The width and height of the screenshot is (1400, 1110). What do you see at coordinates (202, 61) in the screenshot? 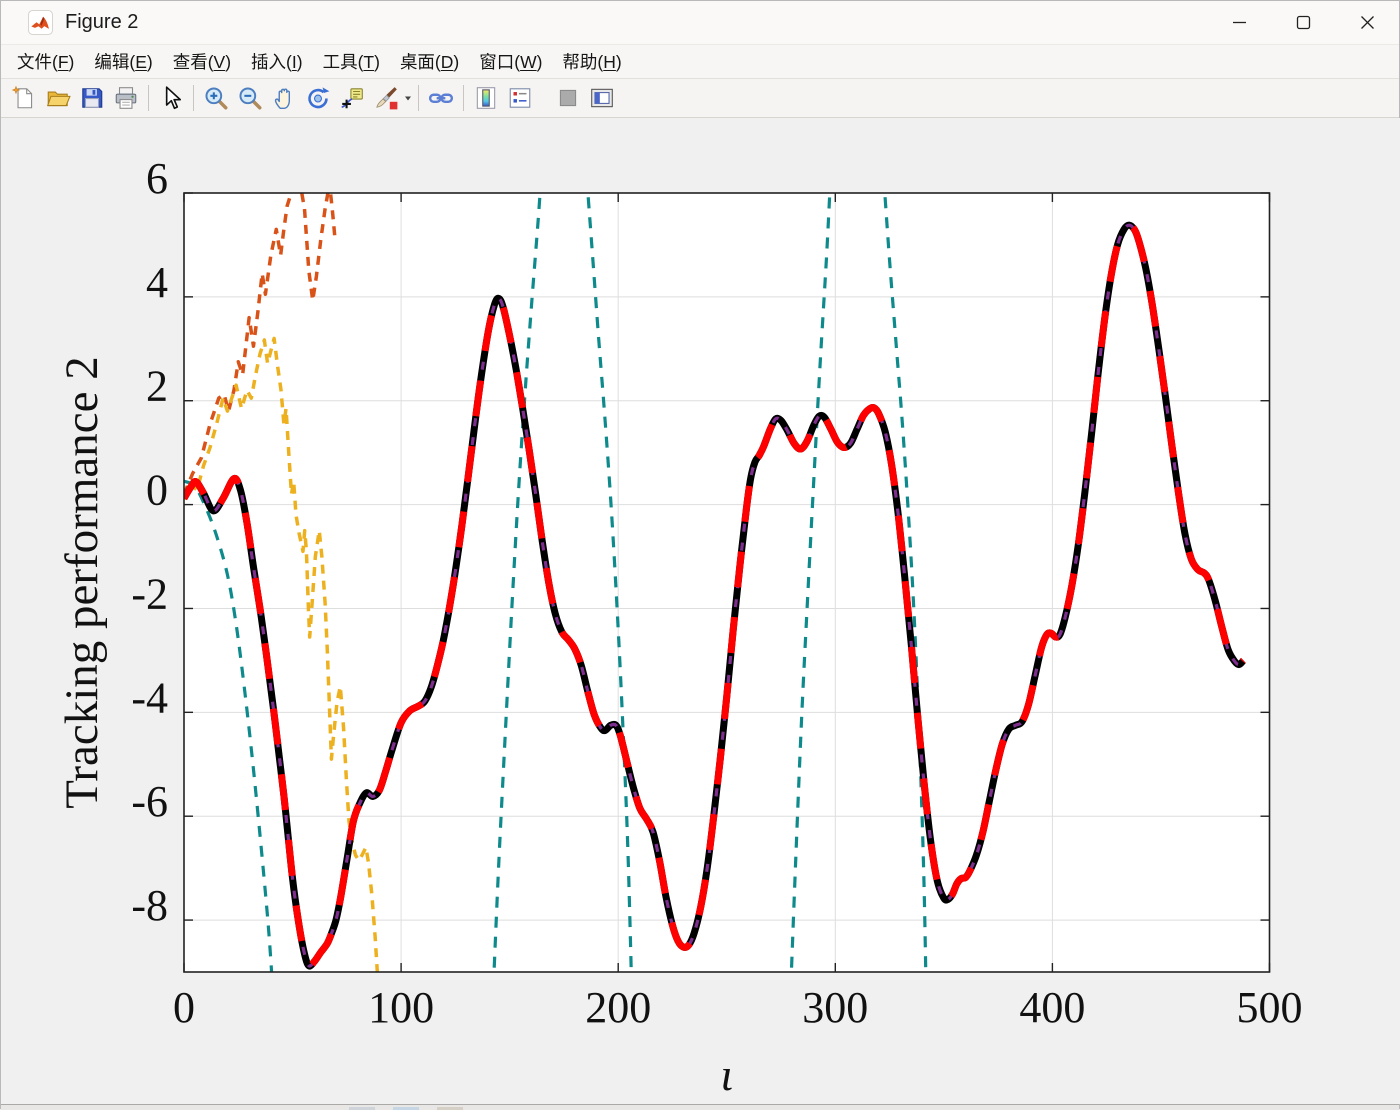
I see `menu-view: 查看(V)` at bounding box center [202, 61].